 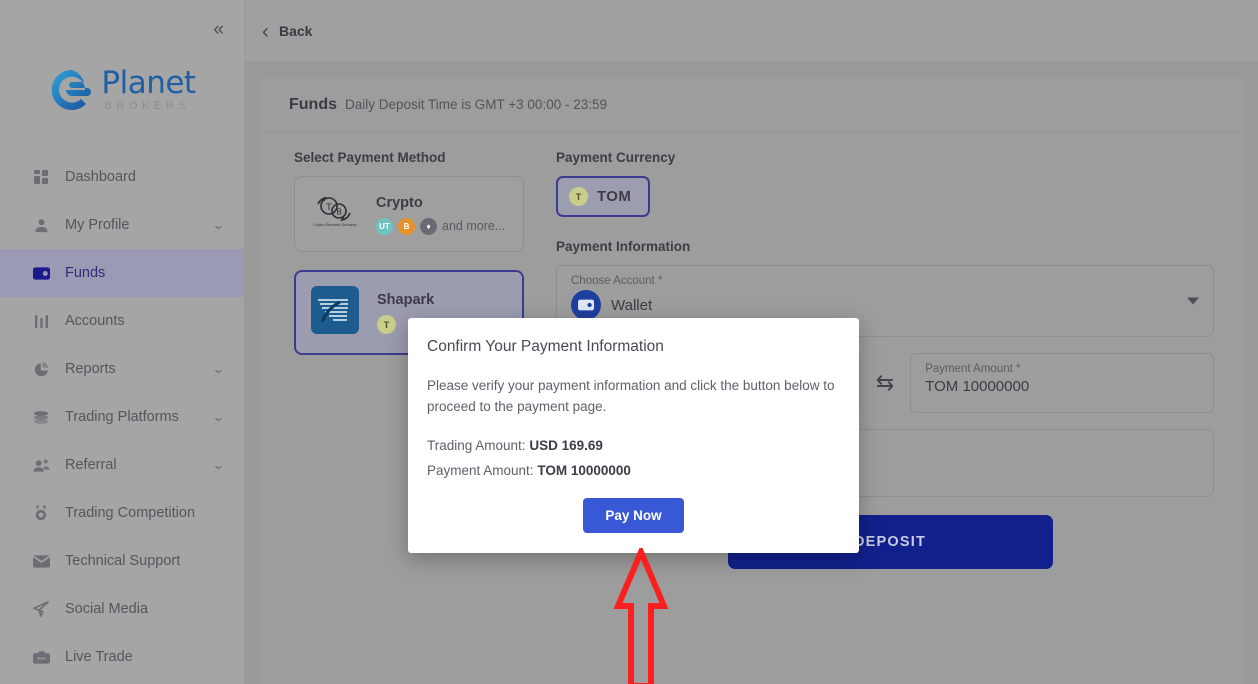 I want to click on sidebar-item-my-profile: My Profile ⌄, so click(x=122, y=225).